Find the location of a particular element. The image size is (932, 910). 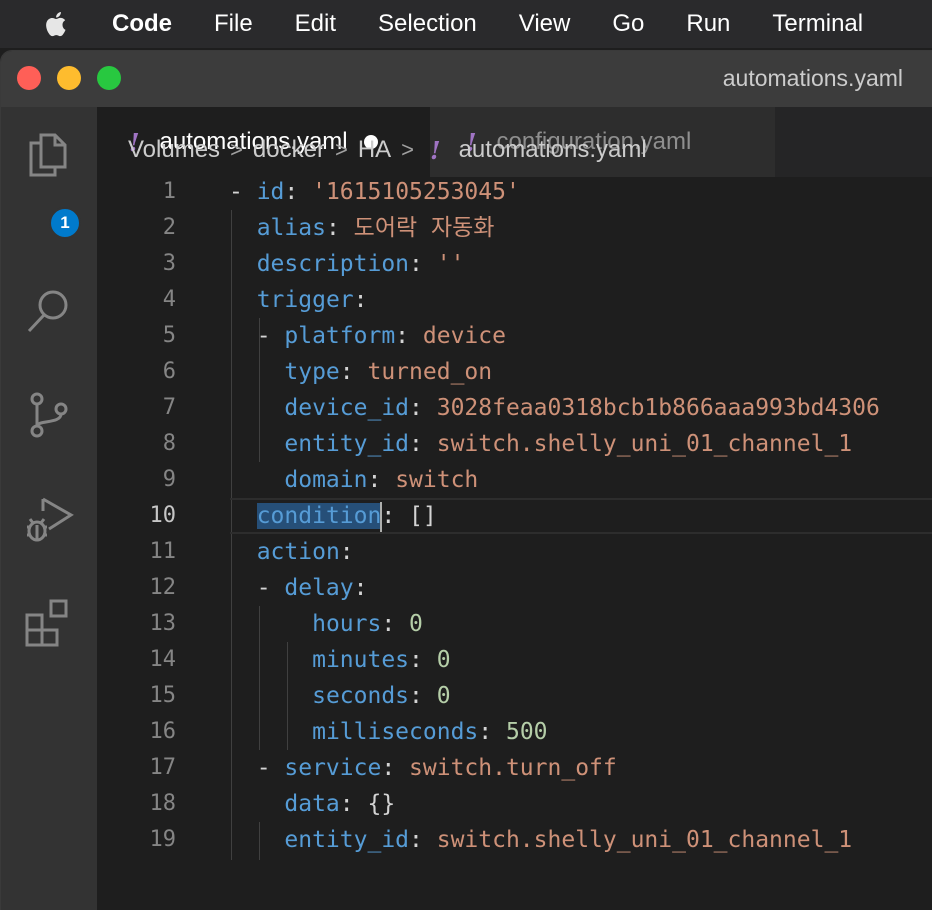

yaml-key: data is located at coordinates (312, 804).